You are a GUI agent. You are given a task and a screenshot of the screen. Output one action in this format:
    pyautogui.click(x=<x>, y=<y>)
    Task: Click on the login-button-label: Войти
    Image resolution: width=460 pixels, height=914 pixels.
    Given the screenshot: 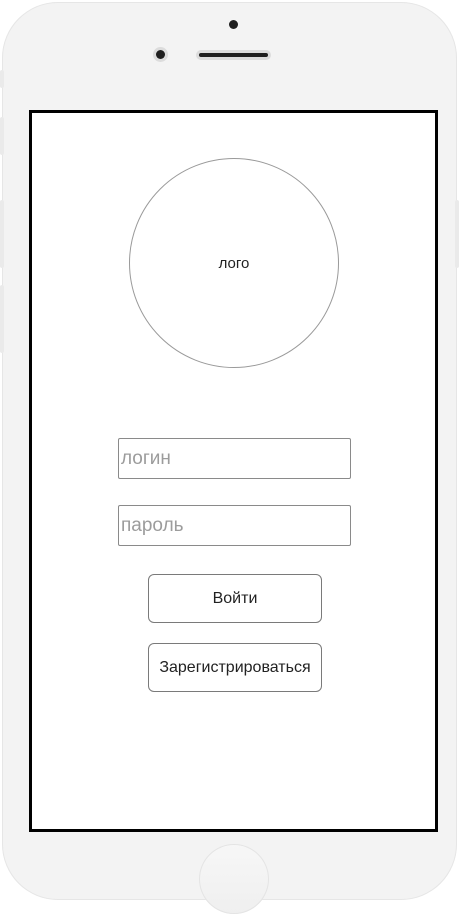 What is the action you would take?
    pyautogui.click(x=235, y=598)
    